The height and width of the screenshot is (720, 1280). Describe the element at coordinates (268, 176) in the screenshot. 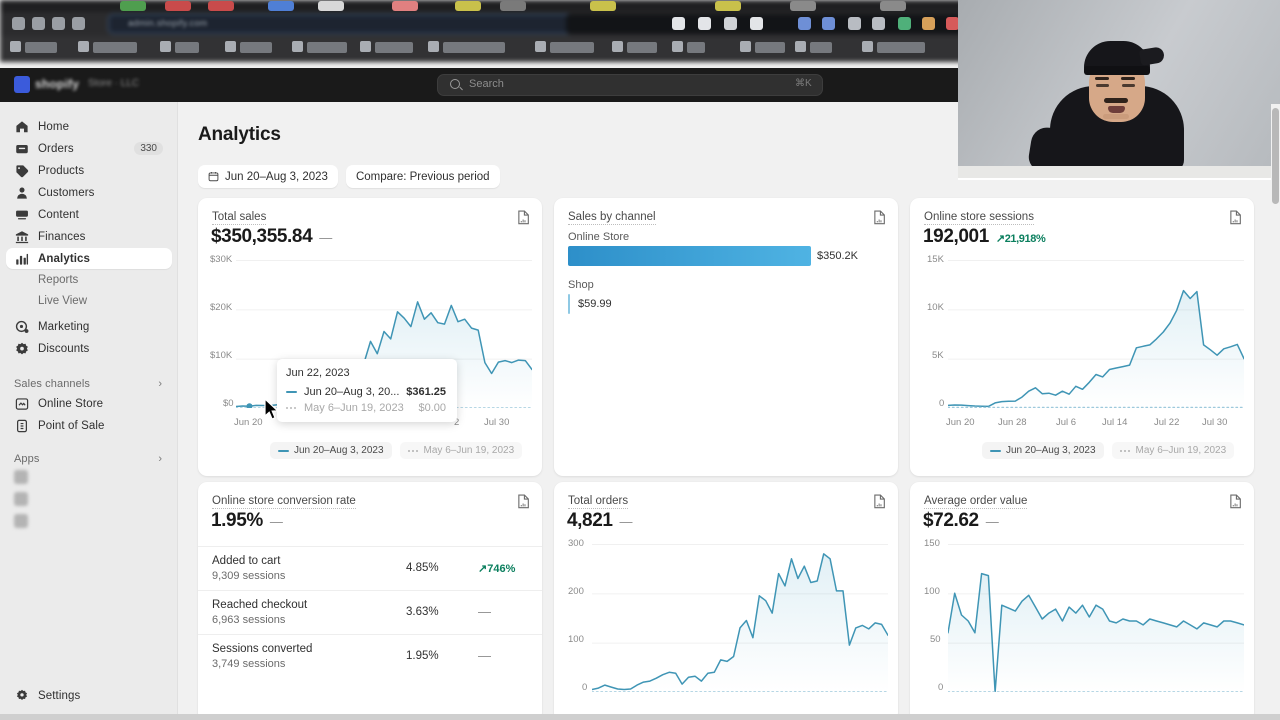

I see `date-range-picker: Jun 20–Aug 3, 2023` at that location.